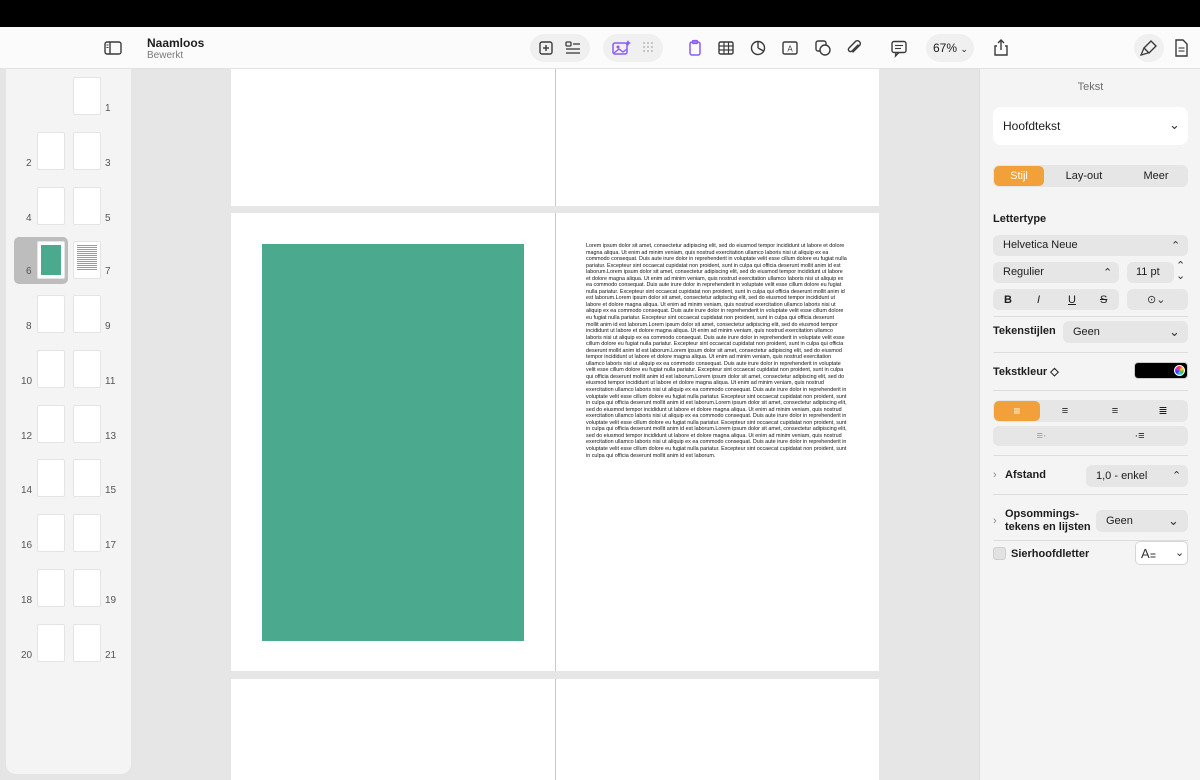  Describe the element at coordinates (1025, 475) in the screenshot. I see `spacing-label: Afstand` at that location.